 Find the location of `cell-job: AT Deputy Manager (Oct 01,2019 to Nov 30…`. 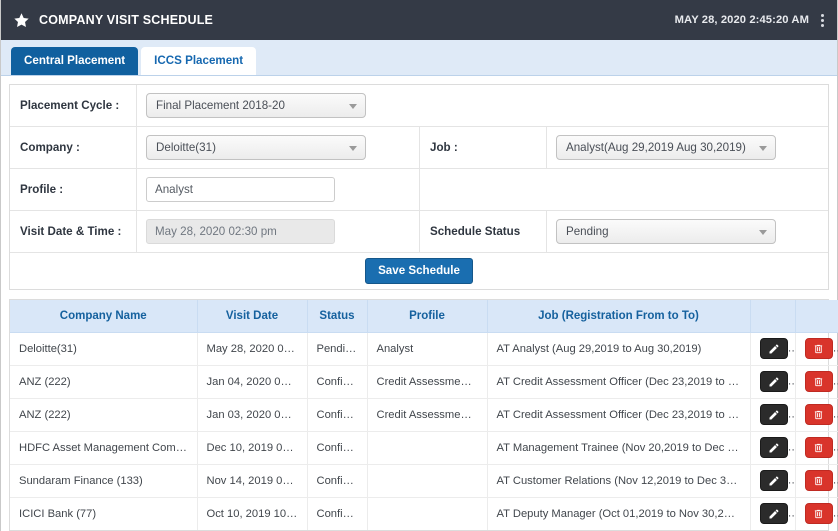

cell-job: AT Deputy Manager (Oct 01,2019 to Nov 30… is located at coordinates (619, 513).